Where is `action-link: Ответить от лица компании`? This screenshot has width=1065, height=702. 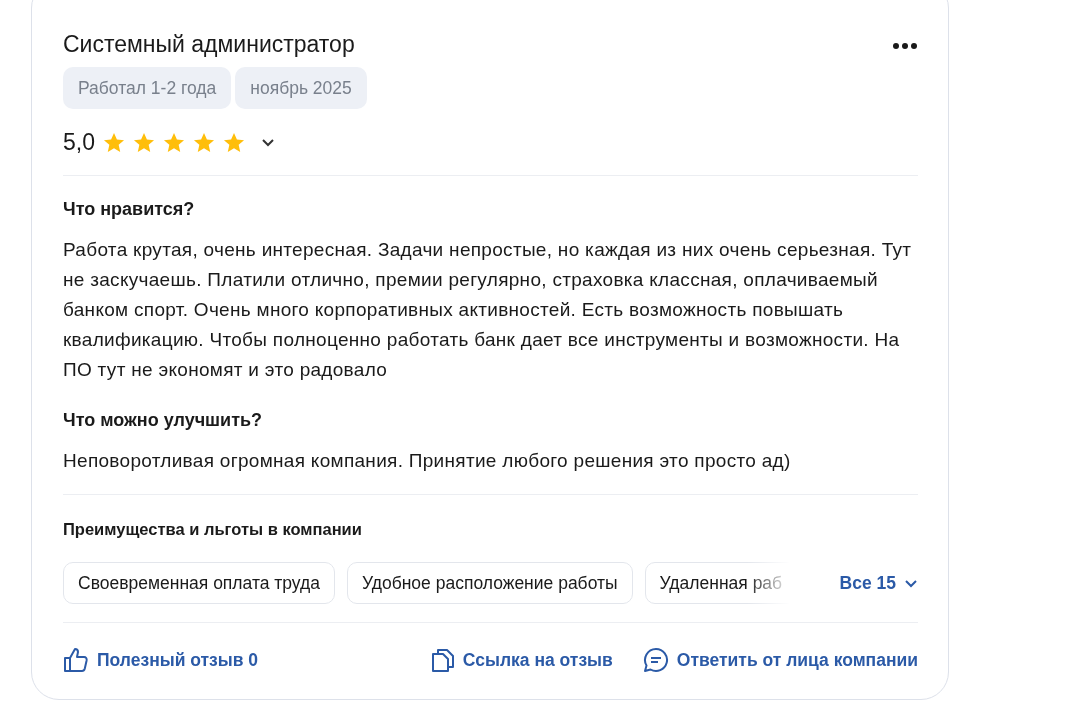 action-link: Ответить от лица компании is located at coordinates (780, 660).